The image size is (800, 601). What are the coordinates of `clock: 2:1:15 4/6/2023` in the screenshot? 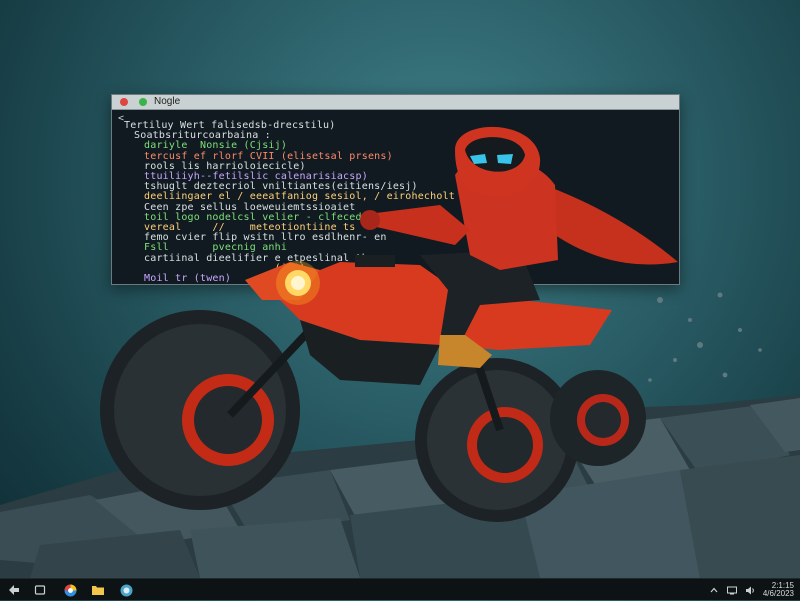 It's located at (778, 590).